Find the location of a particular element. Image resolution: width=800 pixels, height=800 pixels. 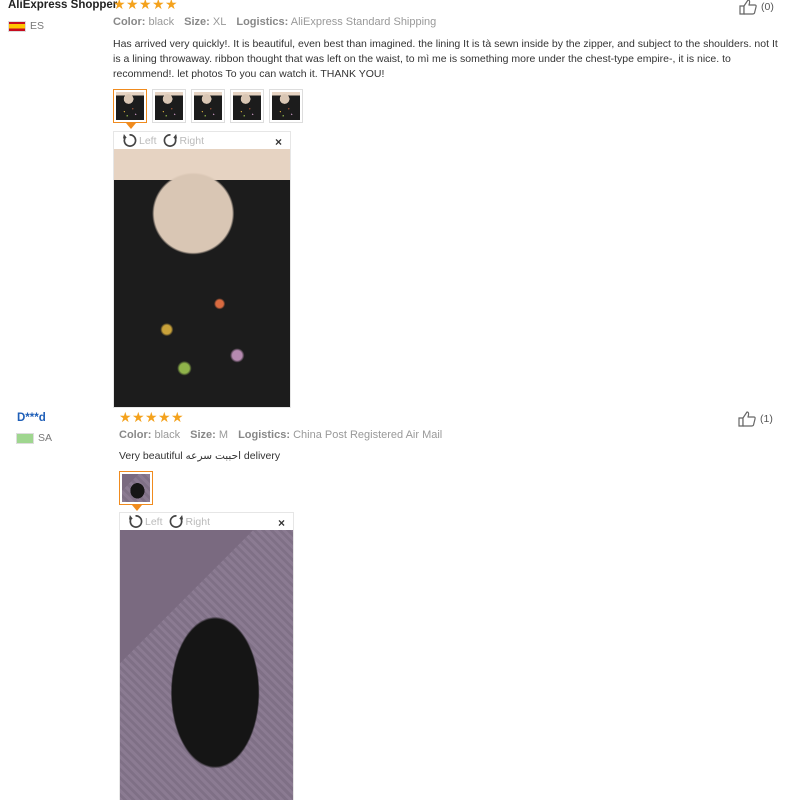

reviewer-country: ES is located at coordinates (26, 26).